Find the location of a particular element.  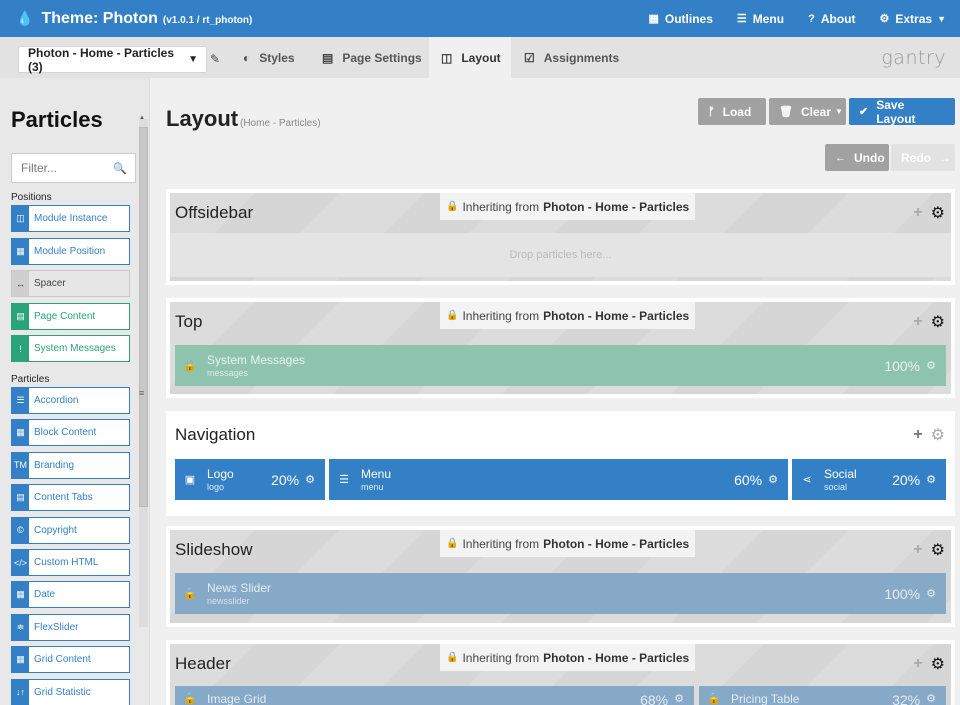

resize-grip-icon: ≡ is located at coordinates (141, 393).